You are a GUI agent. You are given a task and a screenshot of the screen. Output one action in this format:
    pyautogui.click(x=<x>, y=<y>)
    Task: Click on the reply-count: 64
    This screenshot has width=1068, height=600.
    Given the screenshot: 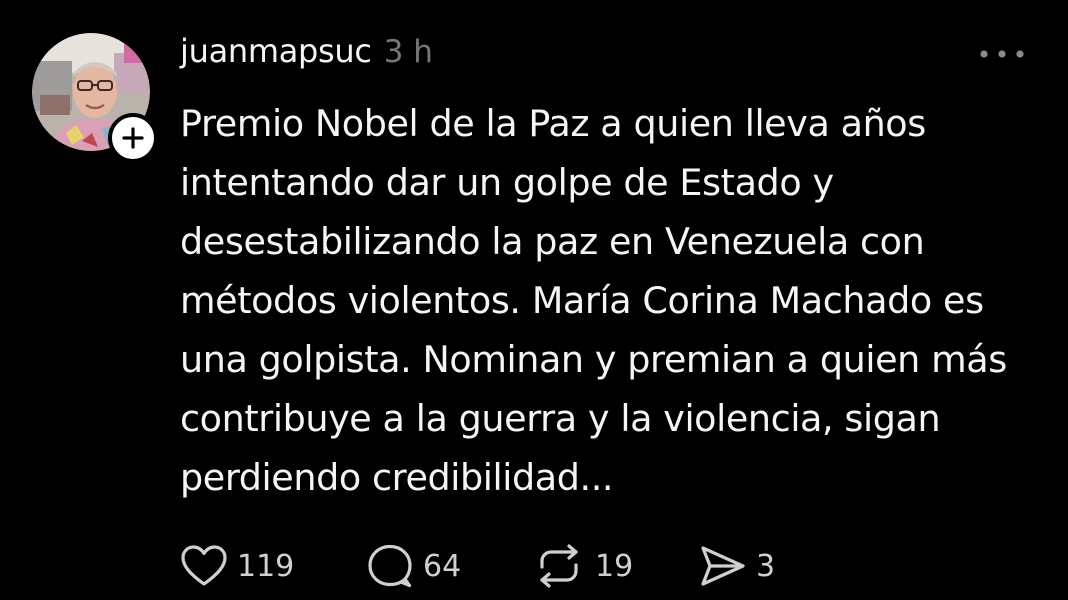 What is the action you would take?
    pyautogui.click(x=442, y=566)
    